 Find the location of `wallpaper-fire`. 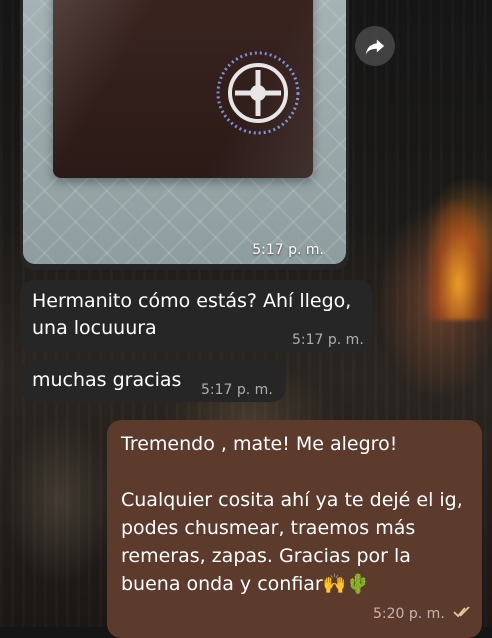

wallpaper-fire is located at coordinates (458, 260).